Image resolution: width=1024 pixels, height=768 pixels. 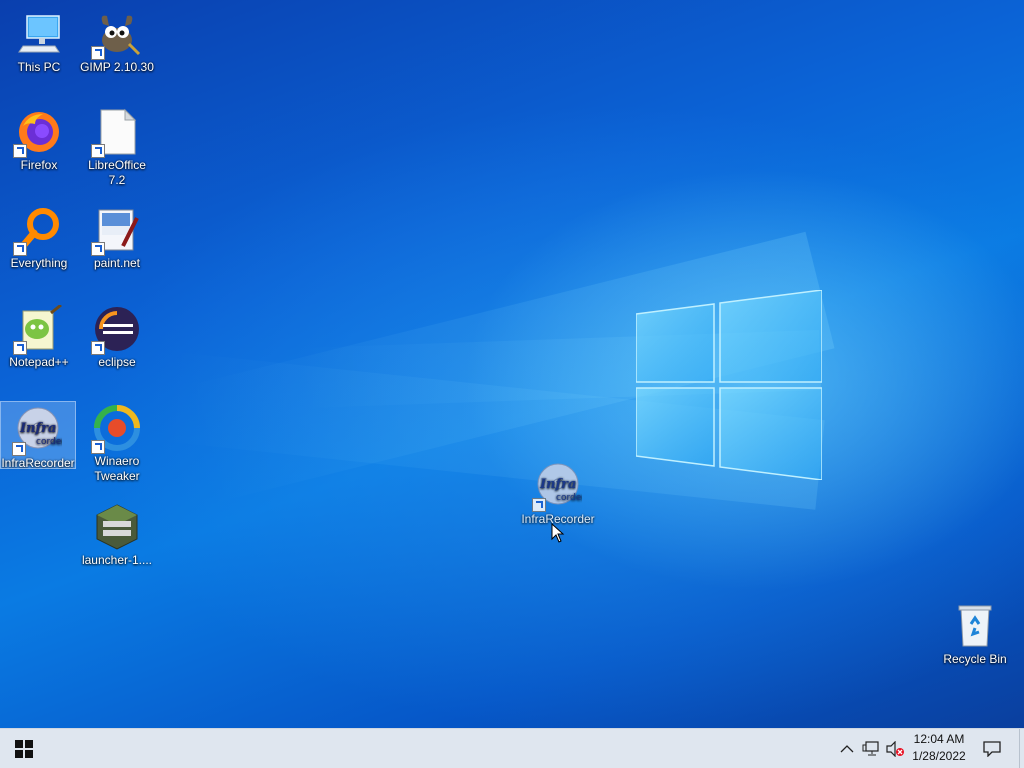 I want to click on desktop-icon-infrarecorder: Infra corder InfraRecorder, so click(x=38, y=435).